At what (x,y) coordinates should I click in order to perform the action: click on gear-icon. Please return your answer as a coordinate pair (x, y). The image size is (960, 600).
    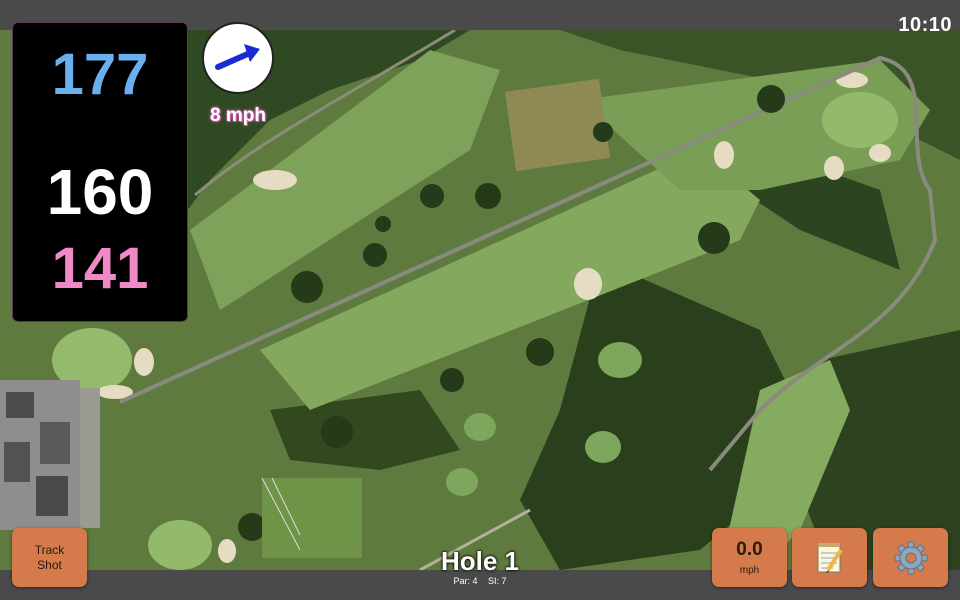
    Looking at the image, I should click on (910, 557).